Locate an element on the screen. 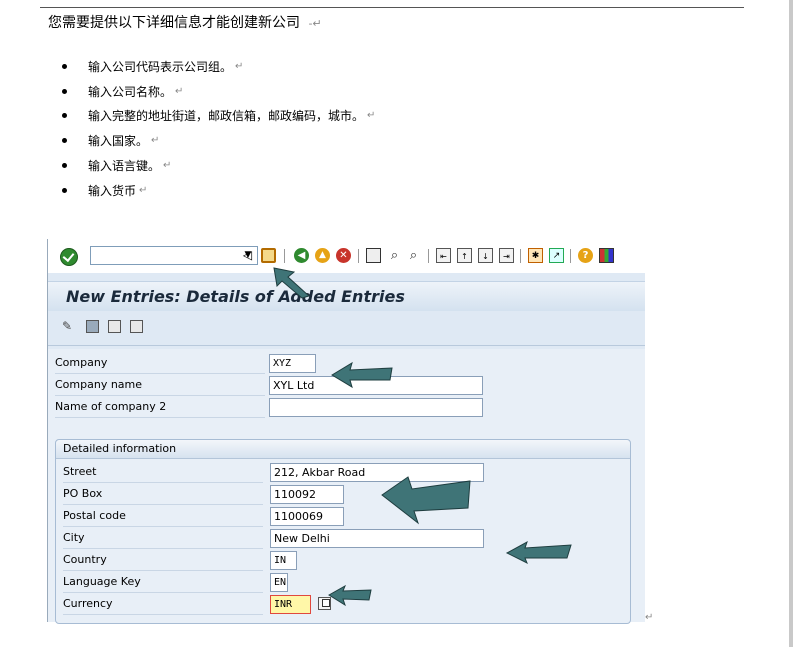 This screenshot has height=647, width=793. first-page-icon: ⇤ is located at coordinates (443, 255).